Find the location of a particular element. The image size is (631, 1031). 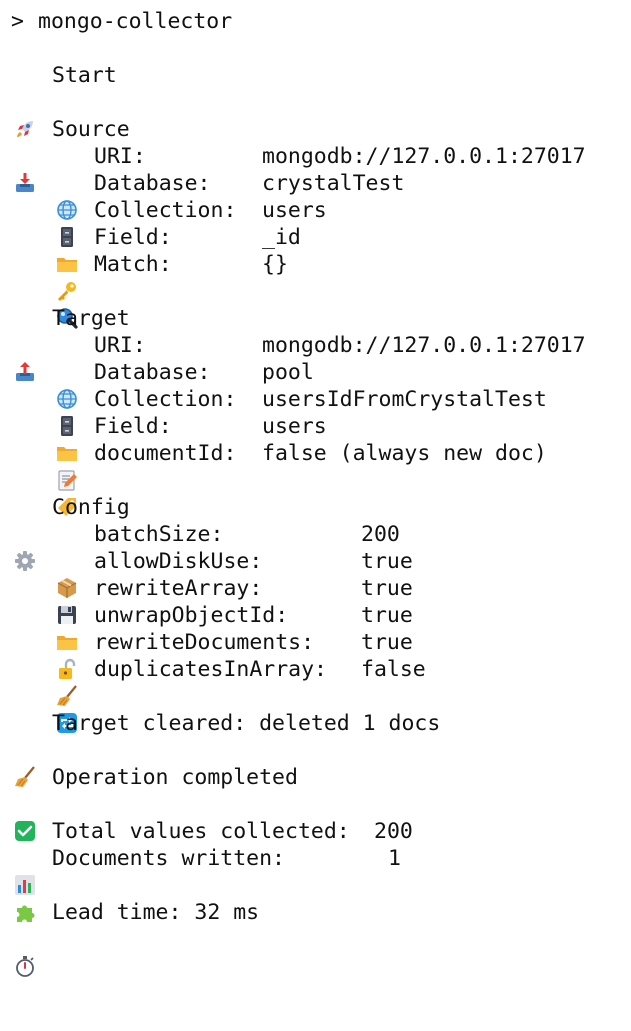

inbox-tray-icon is located at coordinates (25, 155).